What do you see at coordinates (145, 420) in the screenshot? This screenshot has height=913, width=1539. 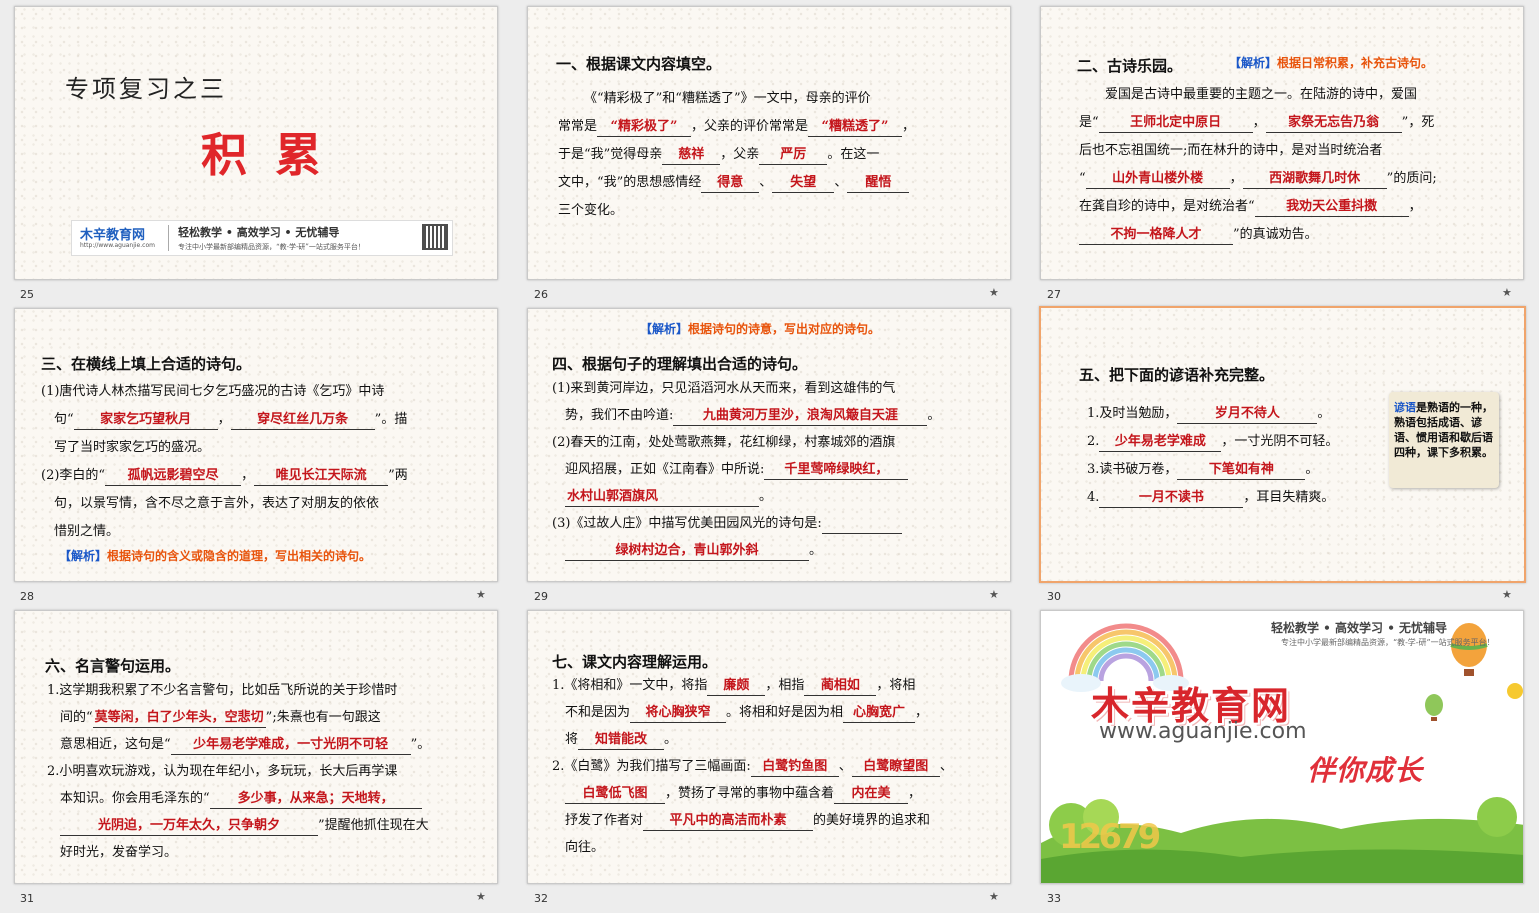 I see `answer-blank: 家家乞巧望秋月` at bounding box center [145, 420].